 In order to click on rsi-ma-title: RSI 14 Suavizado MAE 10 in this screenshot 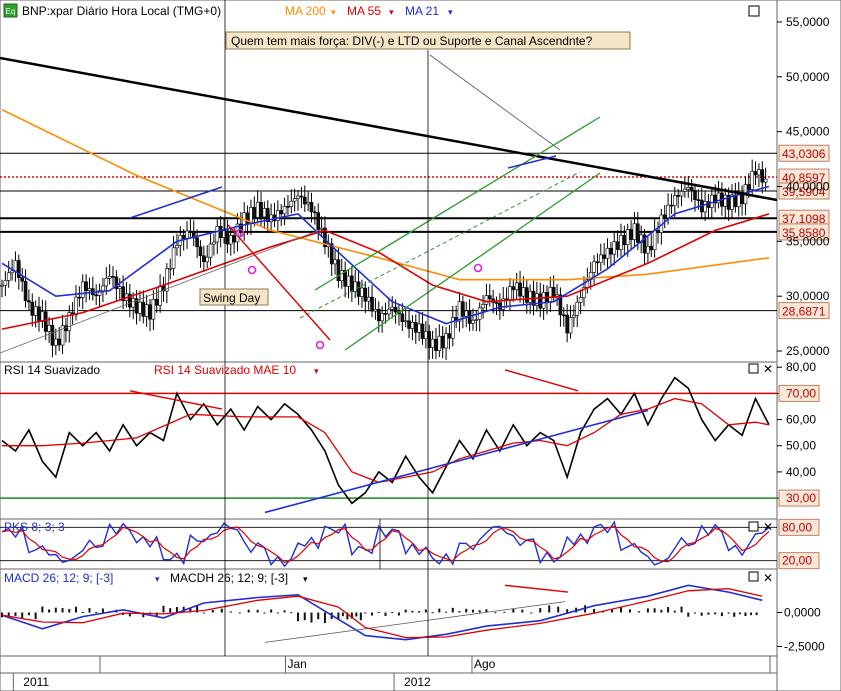, I will do `click(225, 370)`.